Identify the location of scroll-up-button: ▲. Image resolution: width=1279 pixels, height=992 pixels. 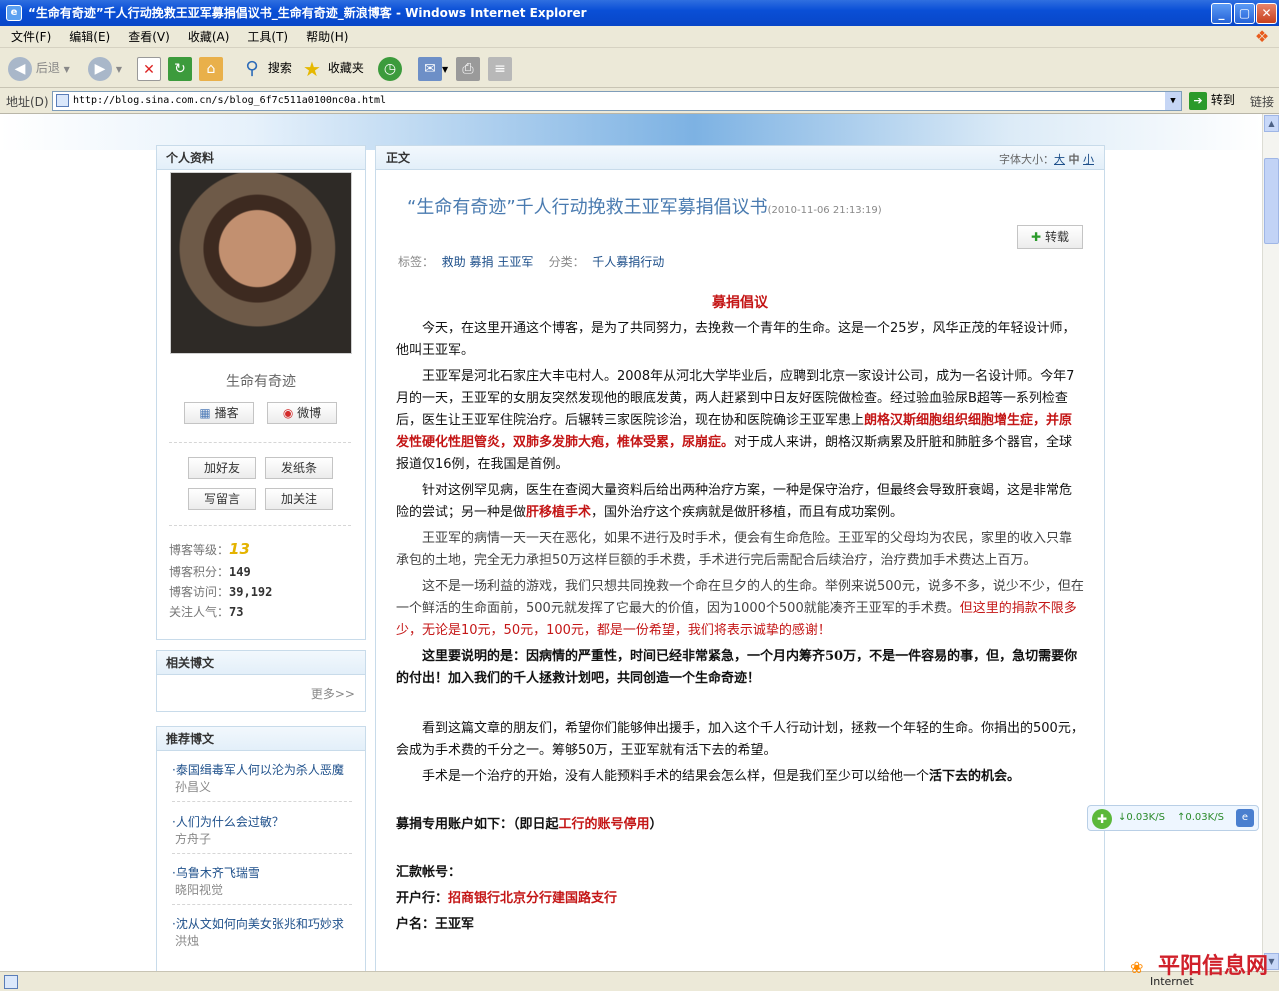
(1271, 123).